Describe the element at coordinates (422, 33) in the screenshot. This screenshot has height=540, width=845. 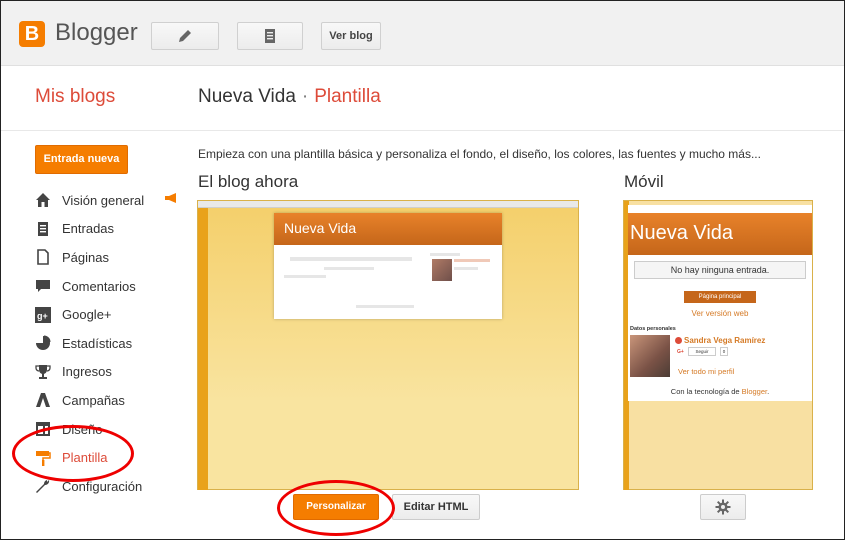
I see `top-bar: B Blogger Ver blog` at that location.